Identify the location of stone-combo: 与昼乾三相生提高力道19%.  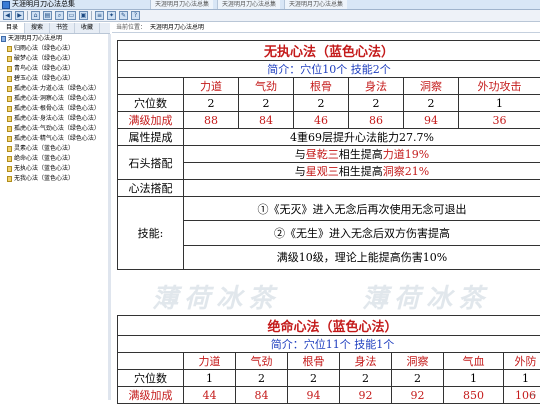
(362, 154).